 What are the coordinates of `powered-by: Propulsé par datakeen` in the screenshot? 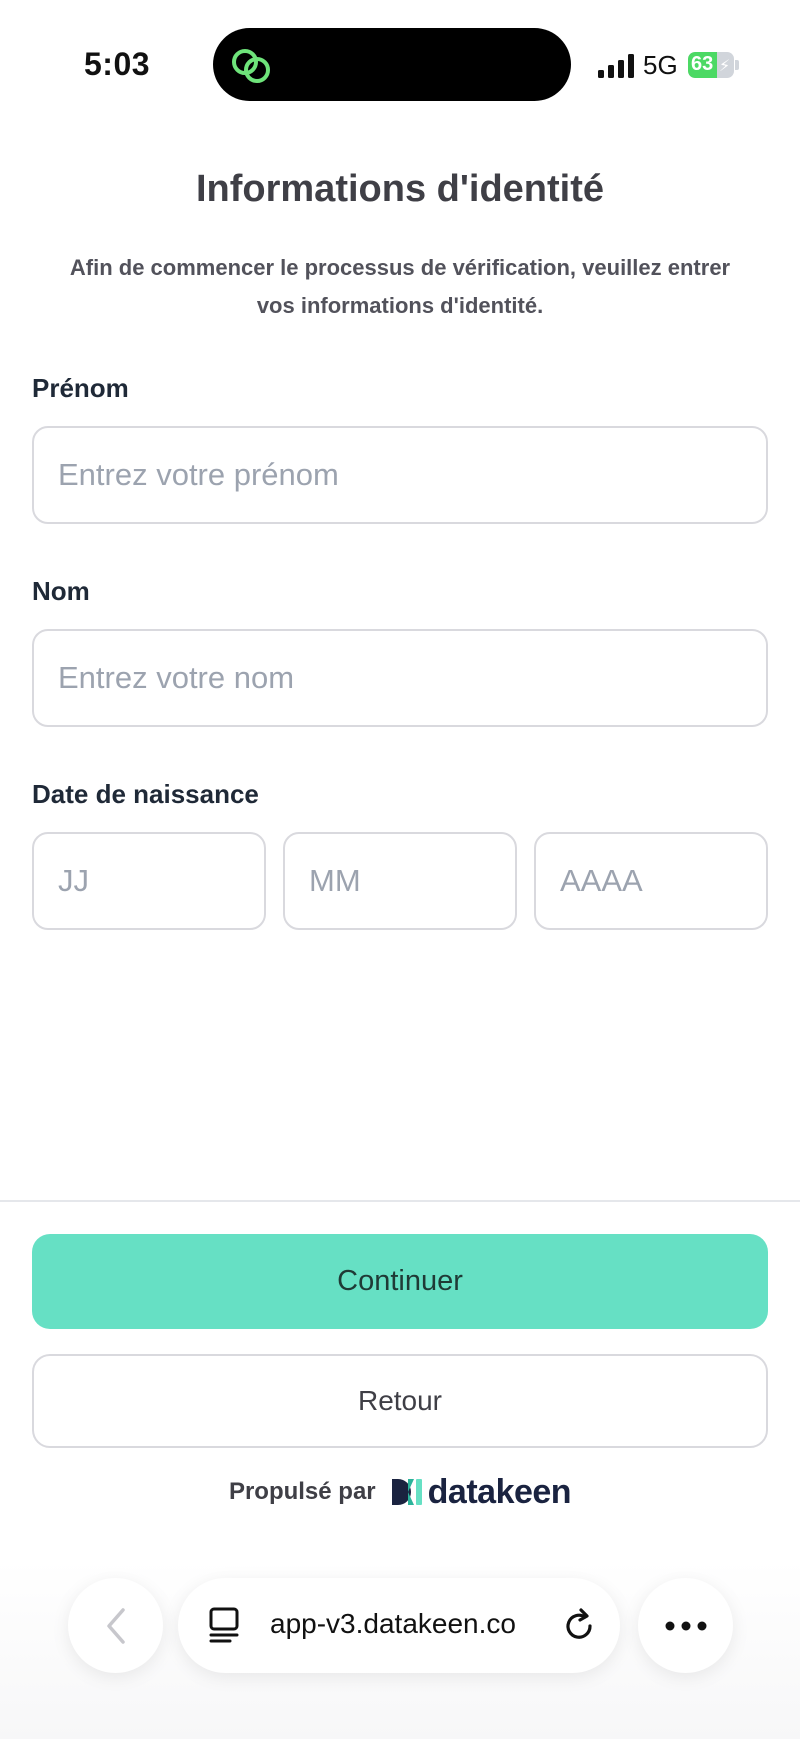 It's located at (400, 1492).